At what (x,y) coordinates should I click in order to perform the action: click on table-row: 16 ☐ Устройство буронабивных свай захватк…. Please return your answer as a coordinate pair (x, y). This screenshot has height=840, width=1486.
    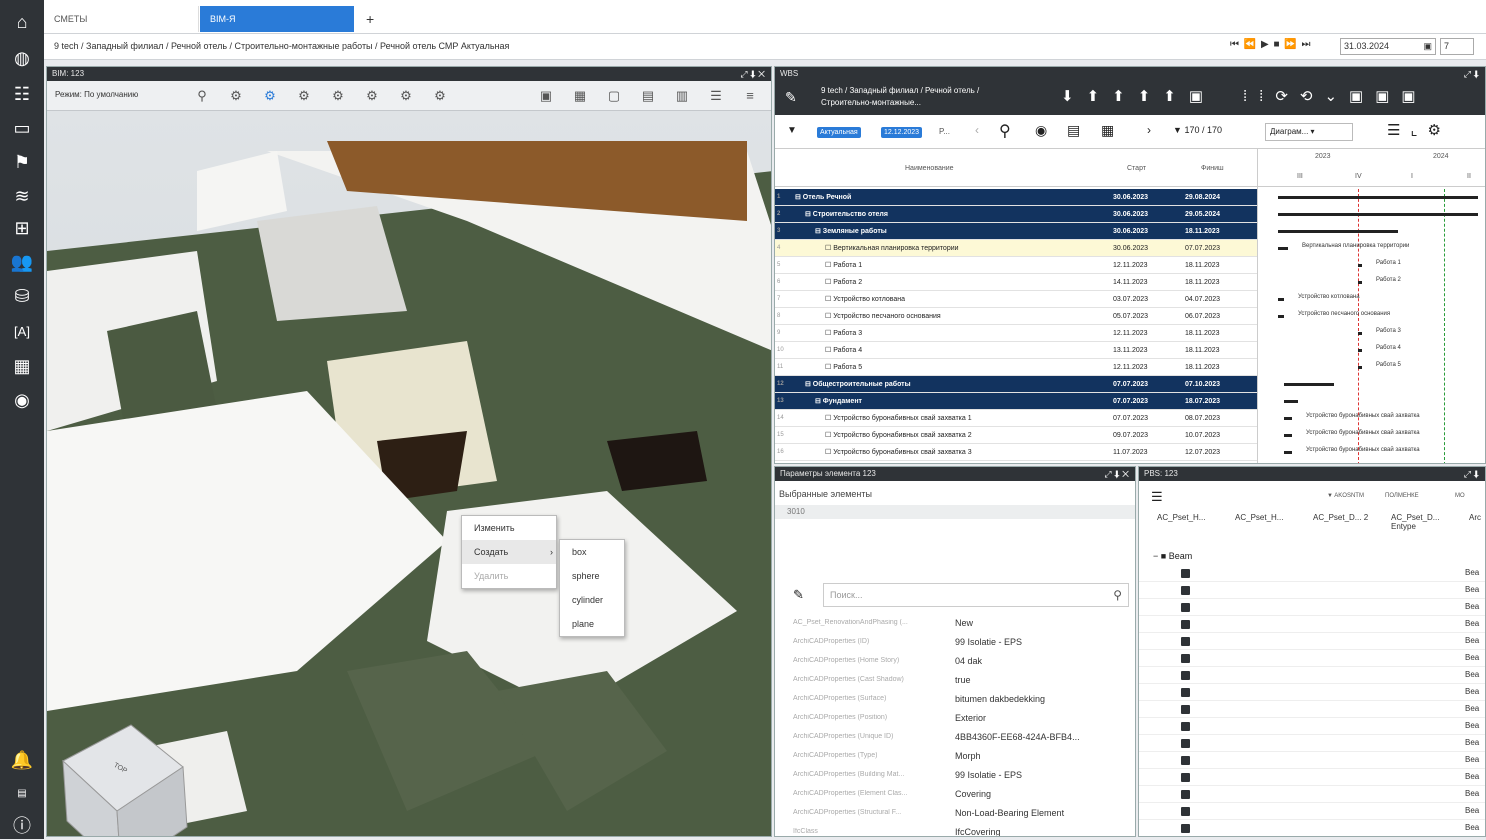
    Looking at the image, I should click on (1016, 452).